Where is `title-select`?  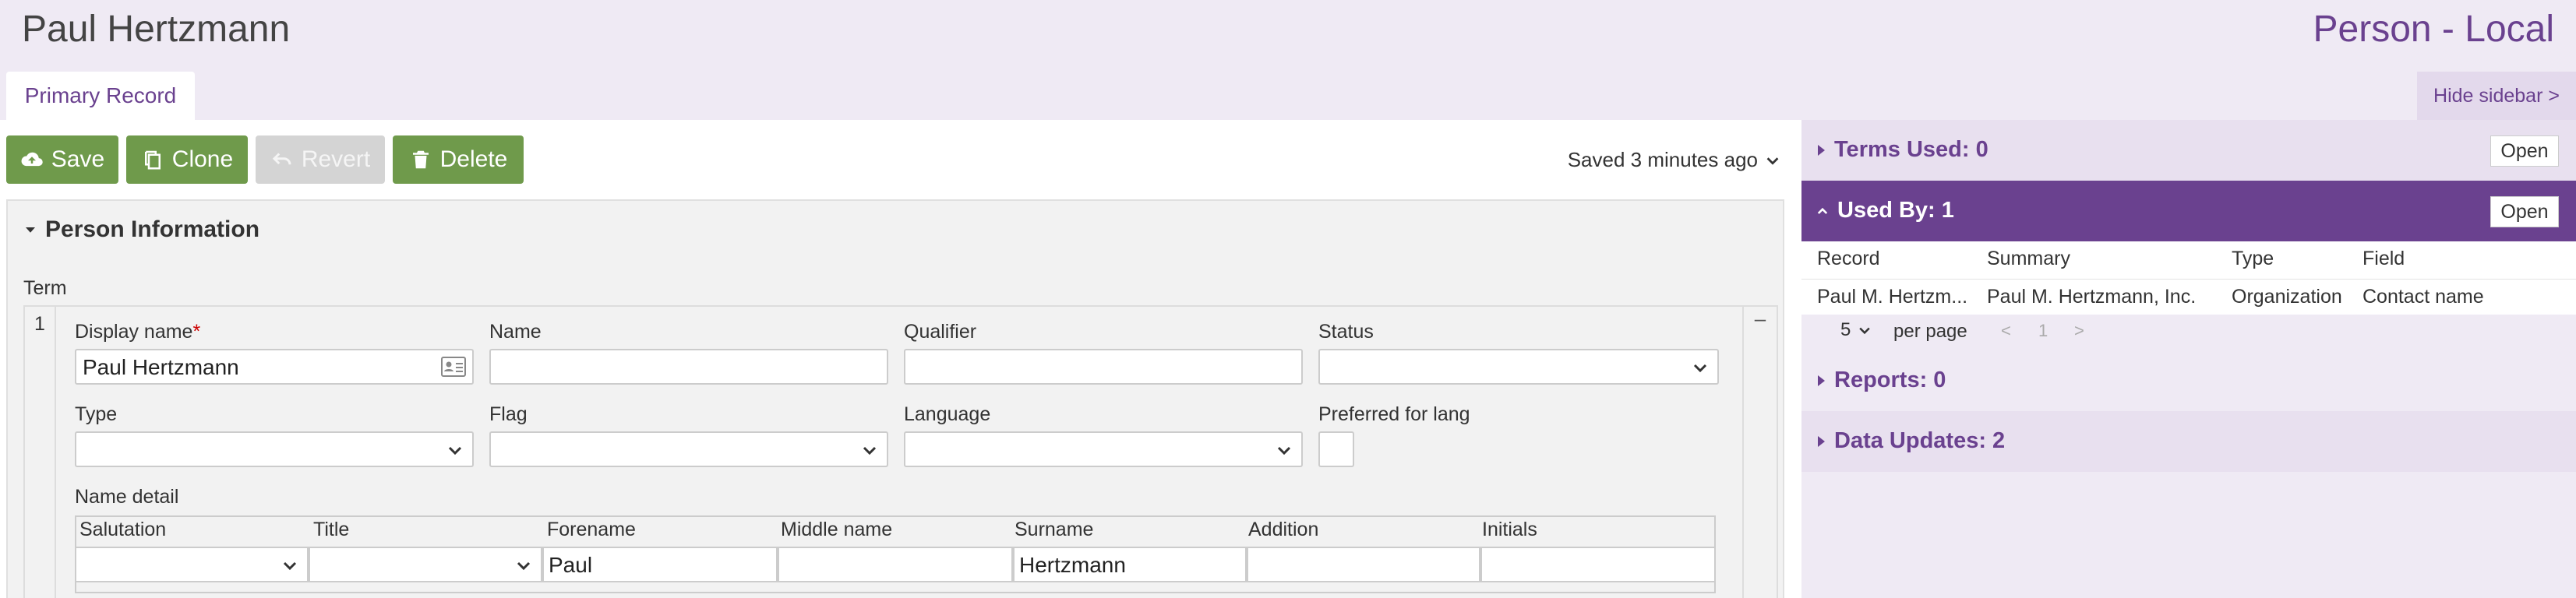 title-select is located at coordinates (425, 564).